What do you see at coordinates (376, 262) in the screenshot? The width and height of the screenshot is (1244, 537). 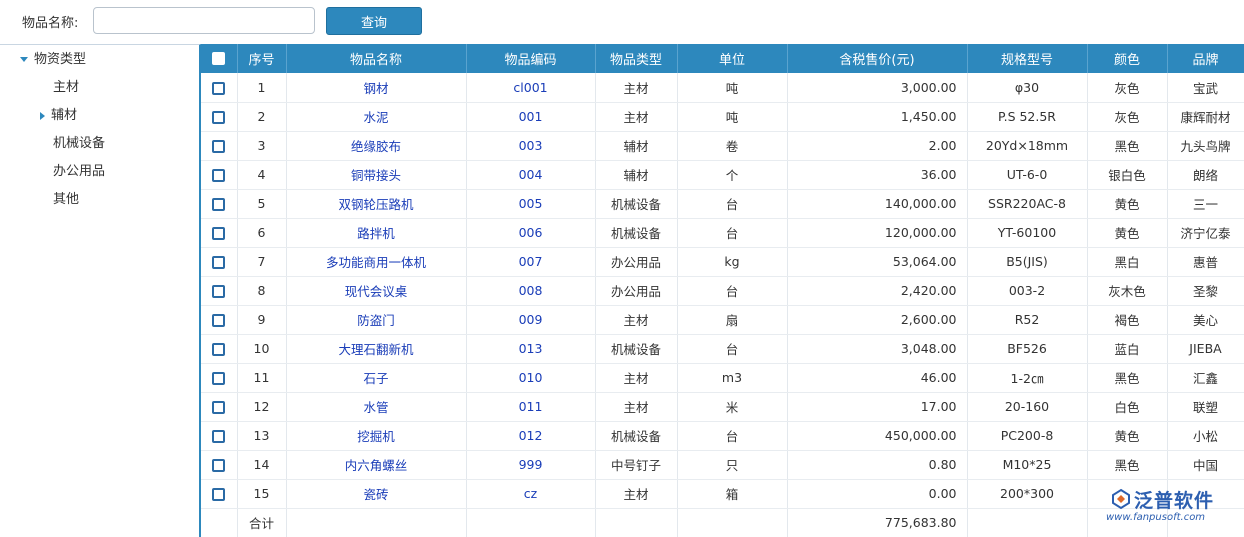 I see `cell-name: 多功能商用一体机` at bounding box center [376, 262].